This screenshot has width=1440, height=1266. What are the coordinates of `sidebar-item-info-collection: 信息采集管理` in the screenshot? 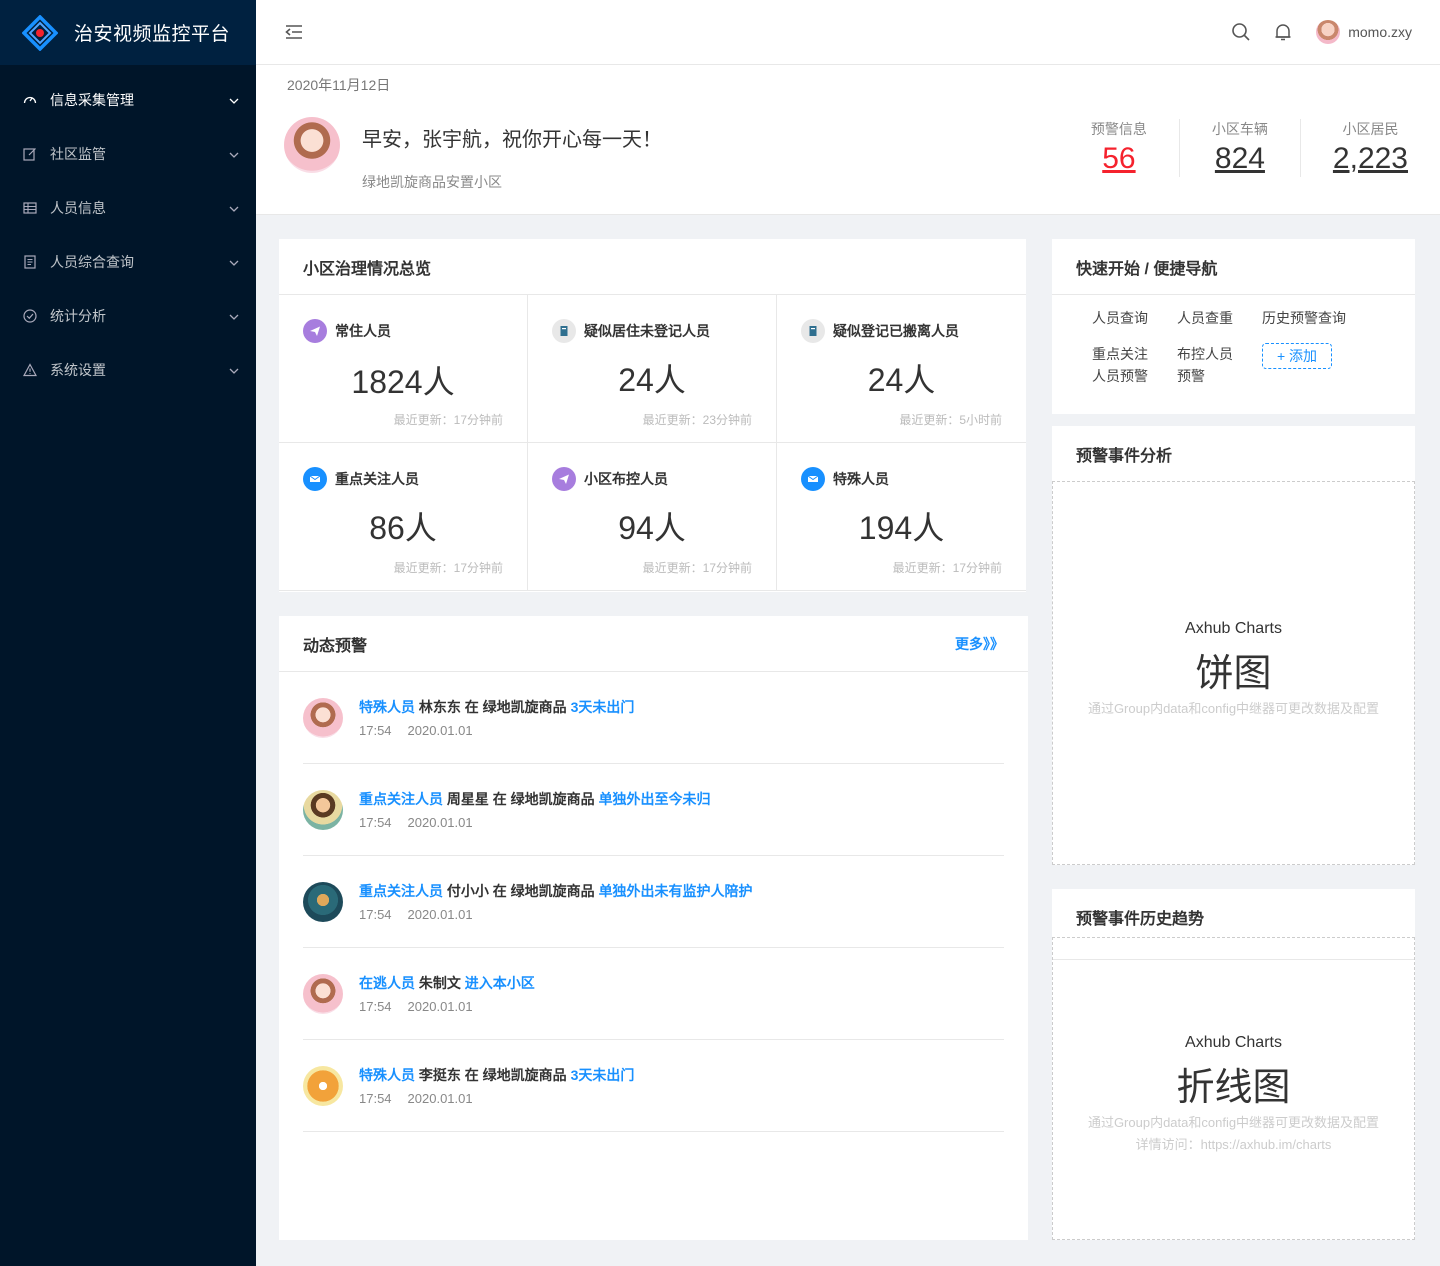 It's located at (128, 100).